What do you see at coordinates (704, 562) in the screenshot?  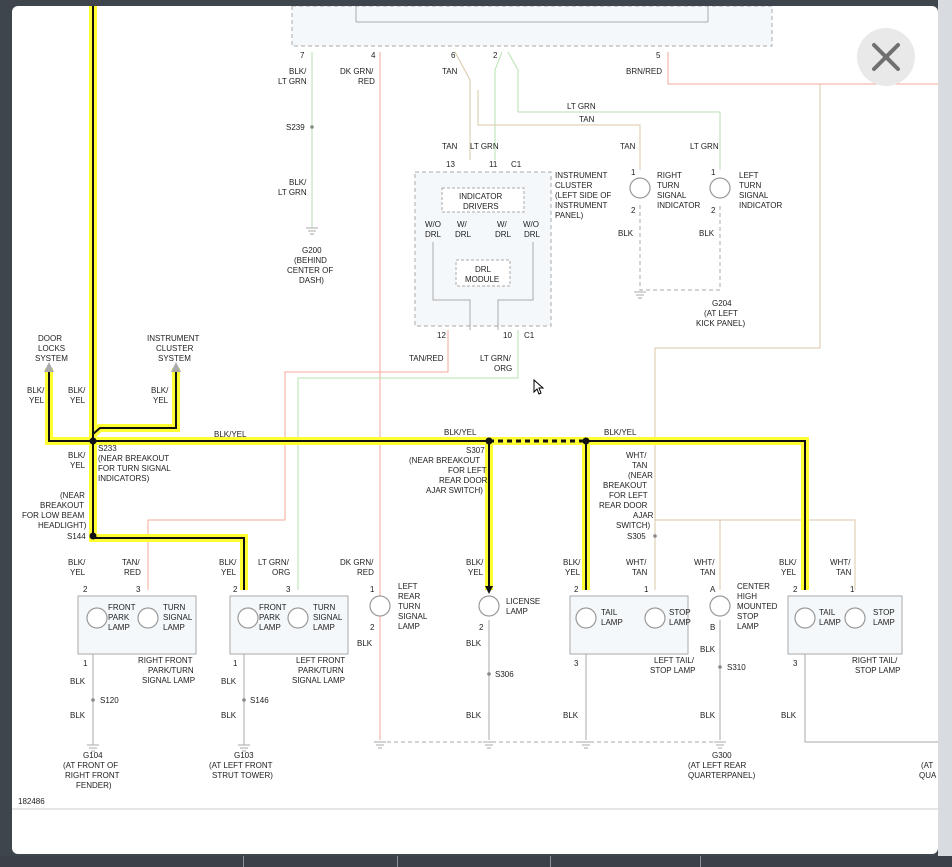 I see `wire-label: WHT/` at bounding box center [704, 562].